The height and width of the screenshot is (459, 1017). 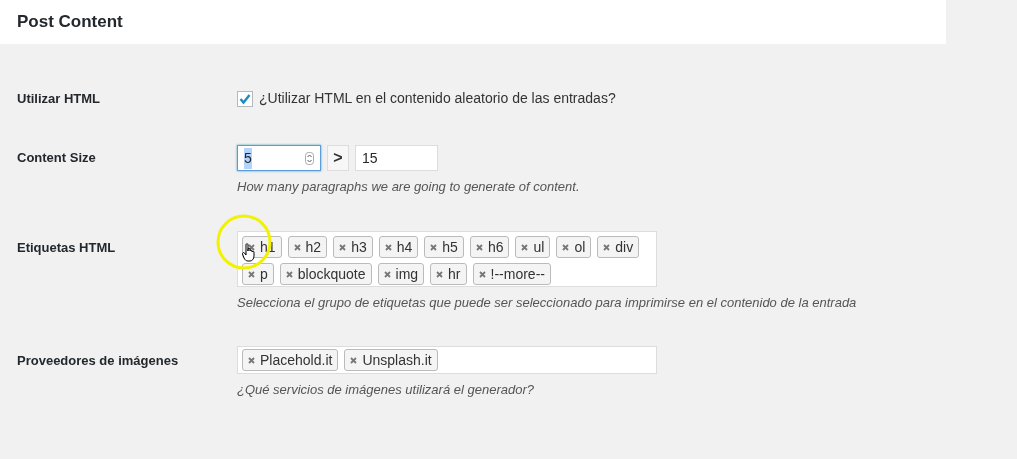 I want to click on field-description: How many paragraphs we are going to generate of content., so click(x=409, y=187).